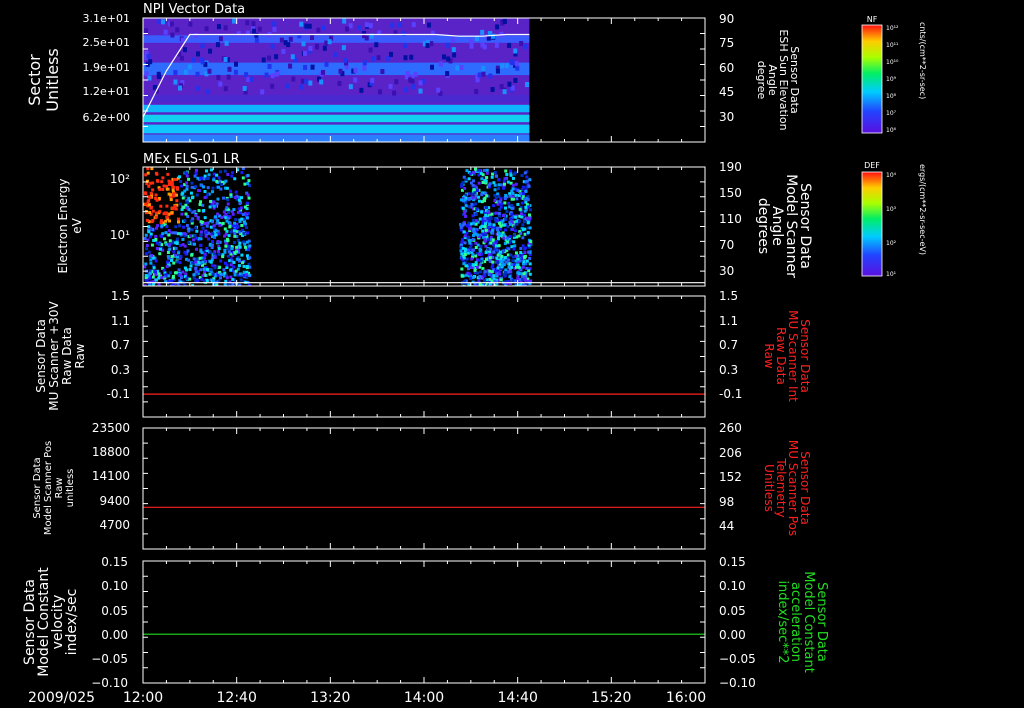 This screenshot has height=708, width=1024. What do you see at coordinates (114, 635) in the screenshot?
I see `y-tick-label: 0.00` at bounding box center [114, 635].